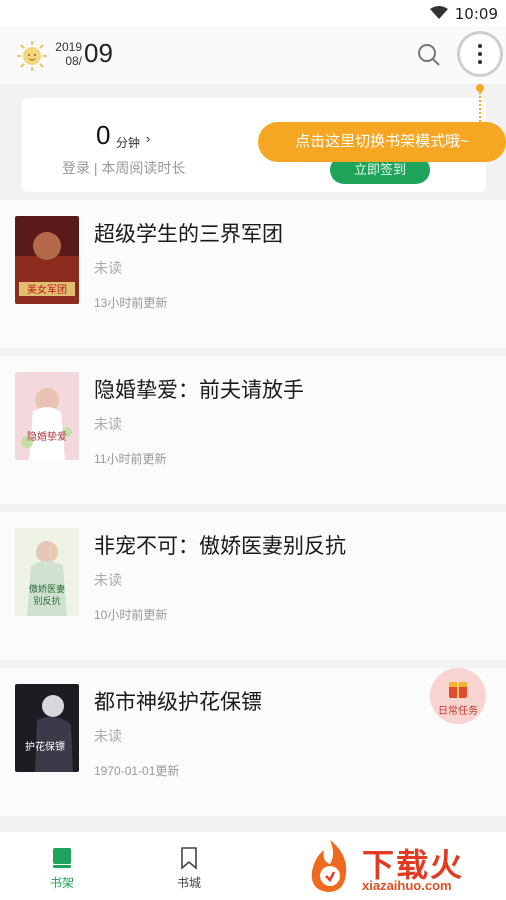 The height and width of the screenshot is (900, 506). I want to click on tooltip-pointer-line, so click(480, 105).